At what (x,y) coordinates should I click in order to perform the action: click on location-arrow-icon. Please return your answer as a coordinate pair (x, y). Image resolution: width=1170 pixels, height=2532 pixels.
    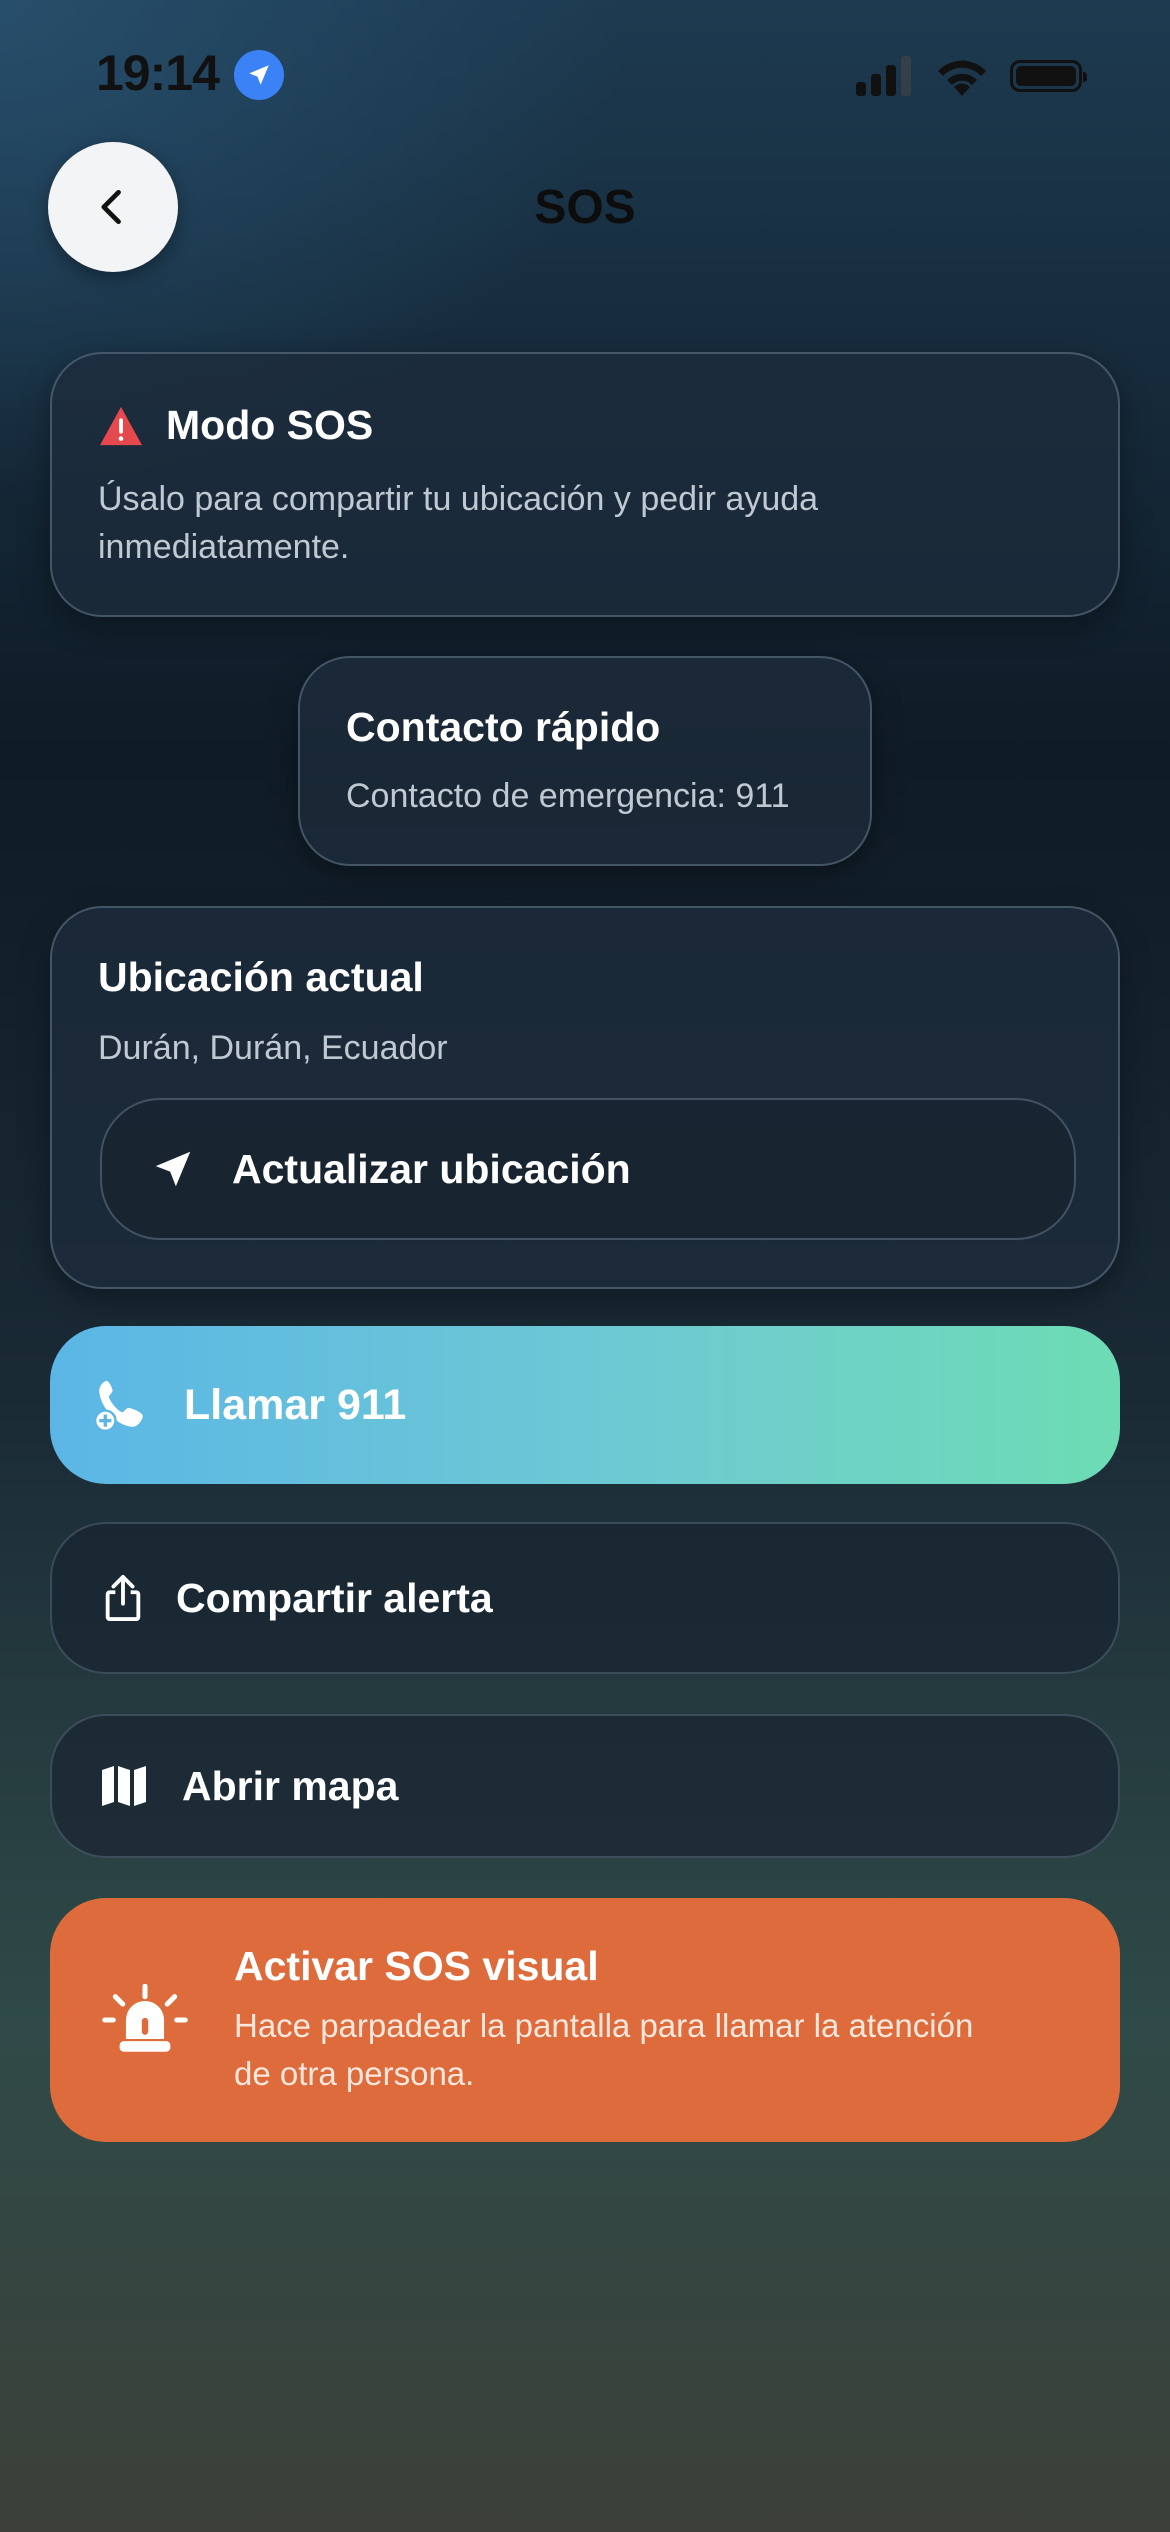
    Looking at the image, I should click on (259, 75).